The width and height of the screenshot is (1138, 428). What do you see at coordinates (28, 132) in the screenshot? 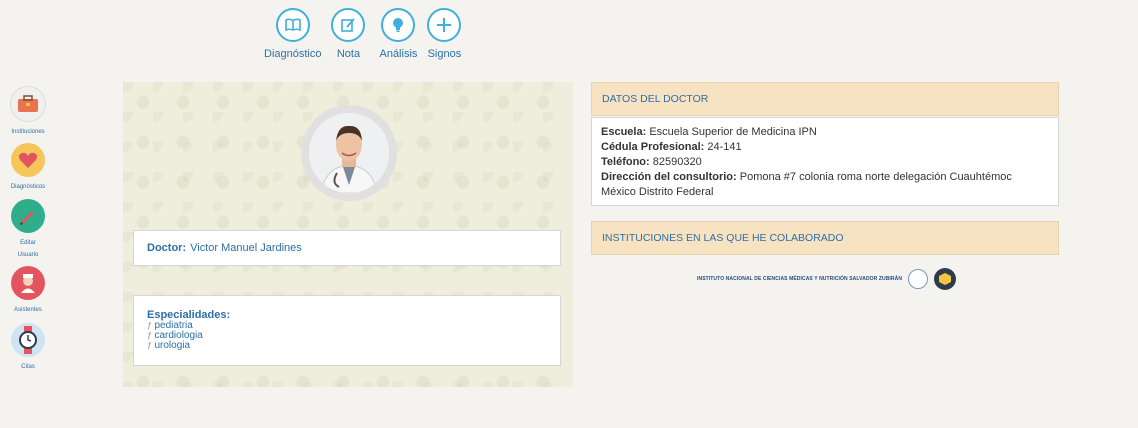
I see `sidebar-item-label: Instituciones` at bounding box center [28, 132].